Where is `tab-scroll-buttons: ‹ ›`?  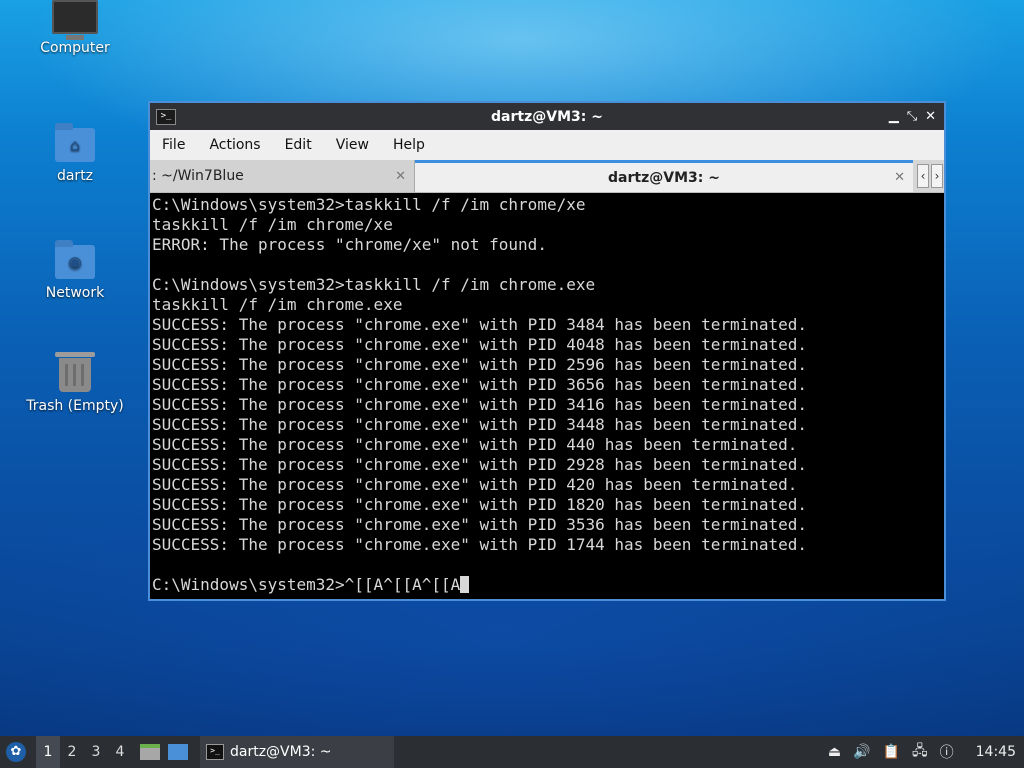 tab-scroll-buttons: ‹ › is located at coordinates (928, 176).